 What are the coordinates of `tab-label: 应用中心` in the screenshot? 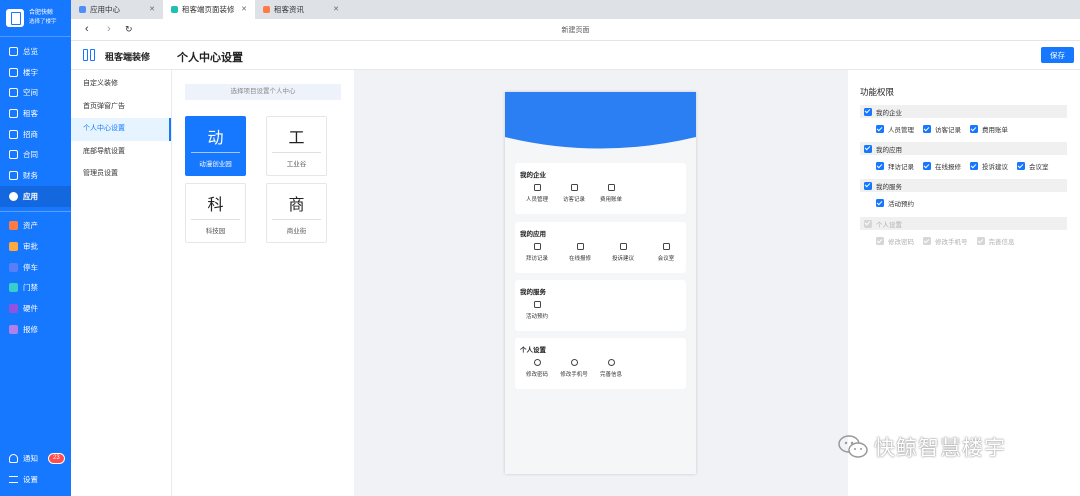 It's located at (105, 9).